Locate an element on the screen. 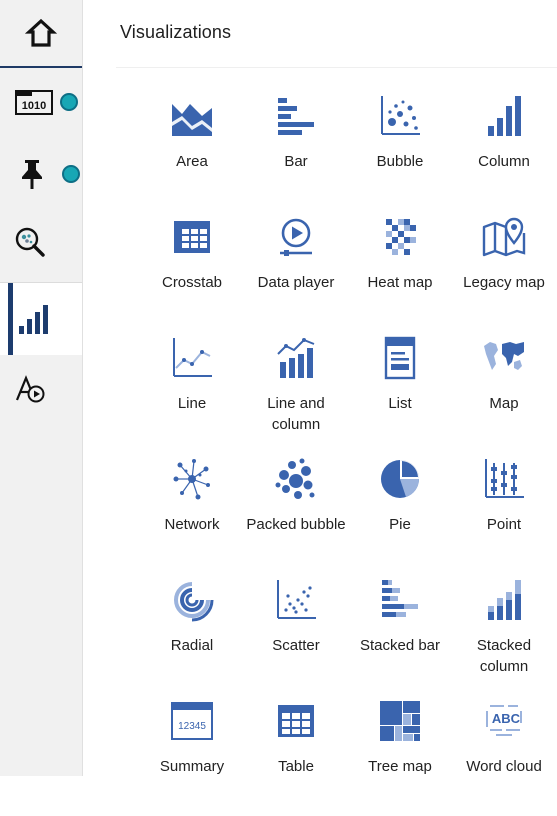  home-button is located at coordinates (41, 34).